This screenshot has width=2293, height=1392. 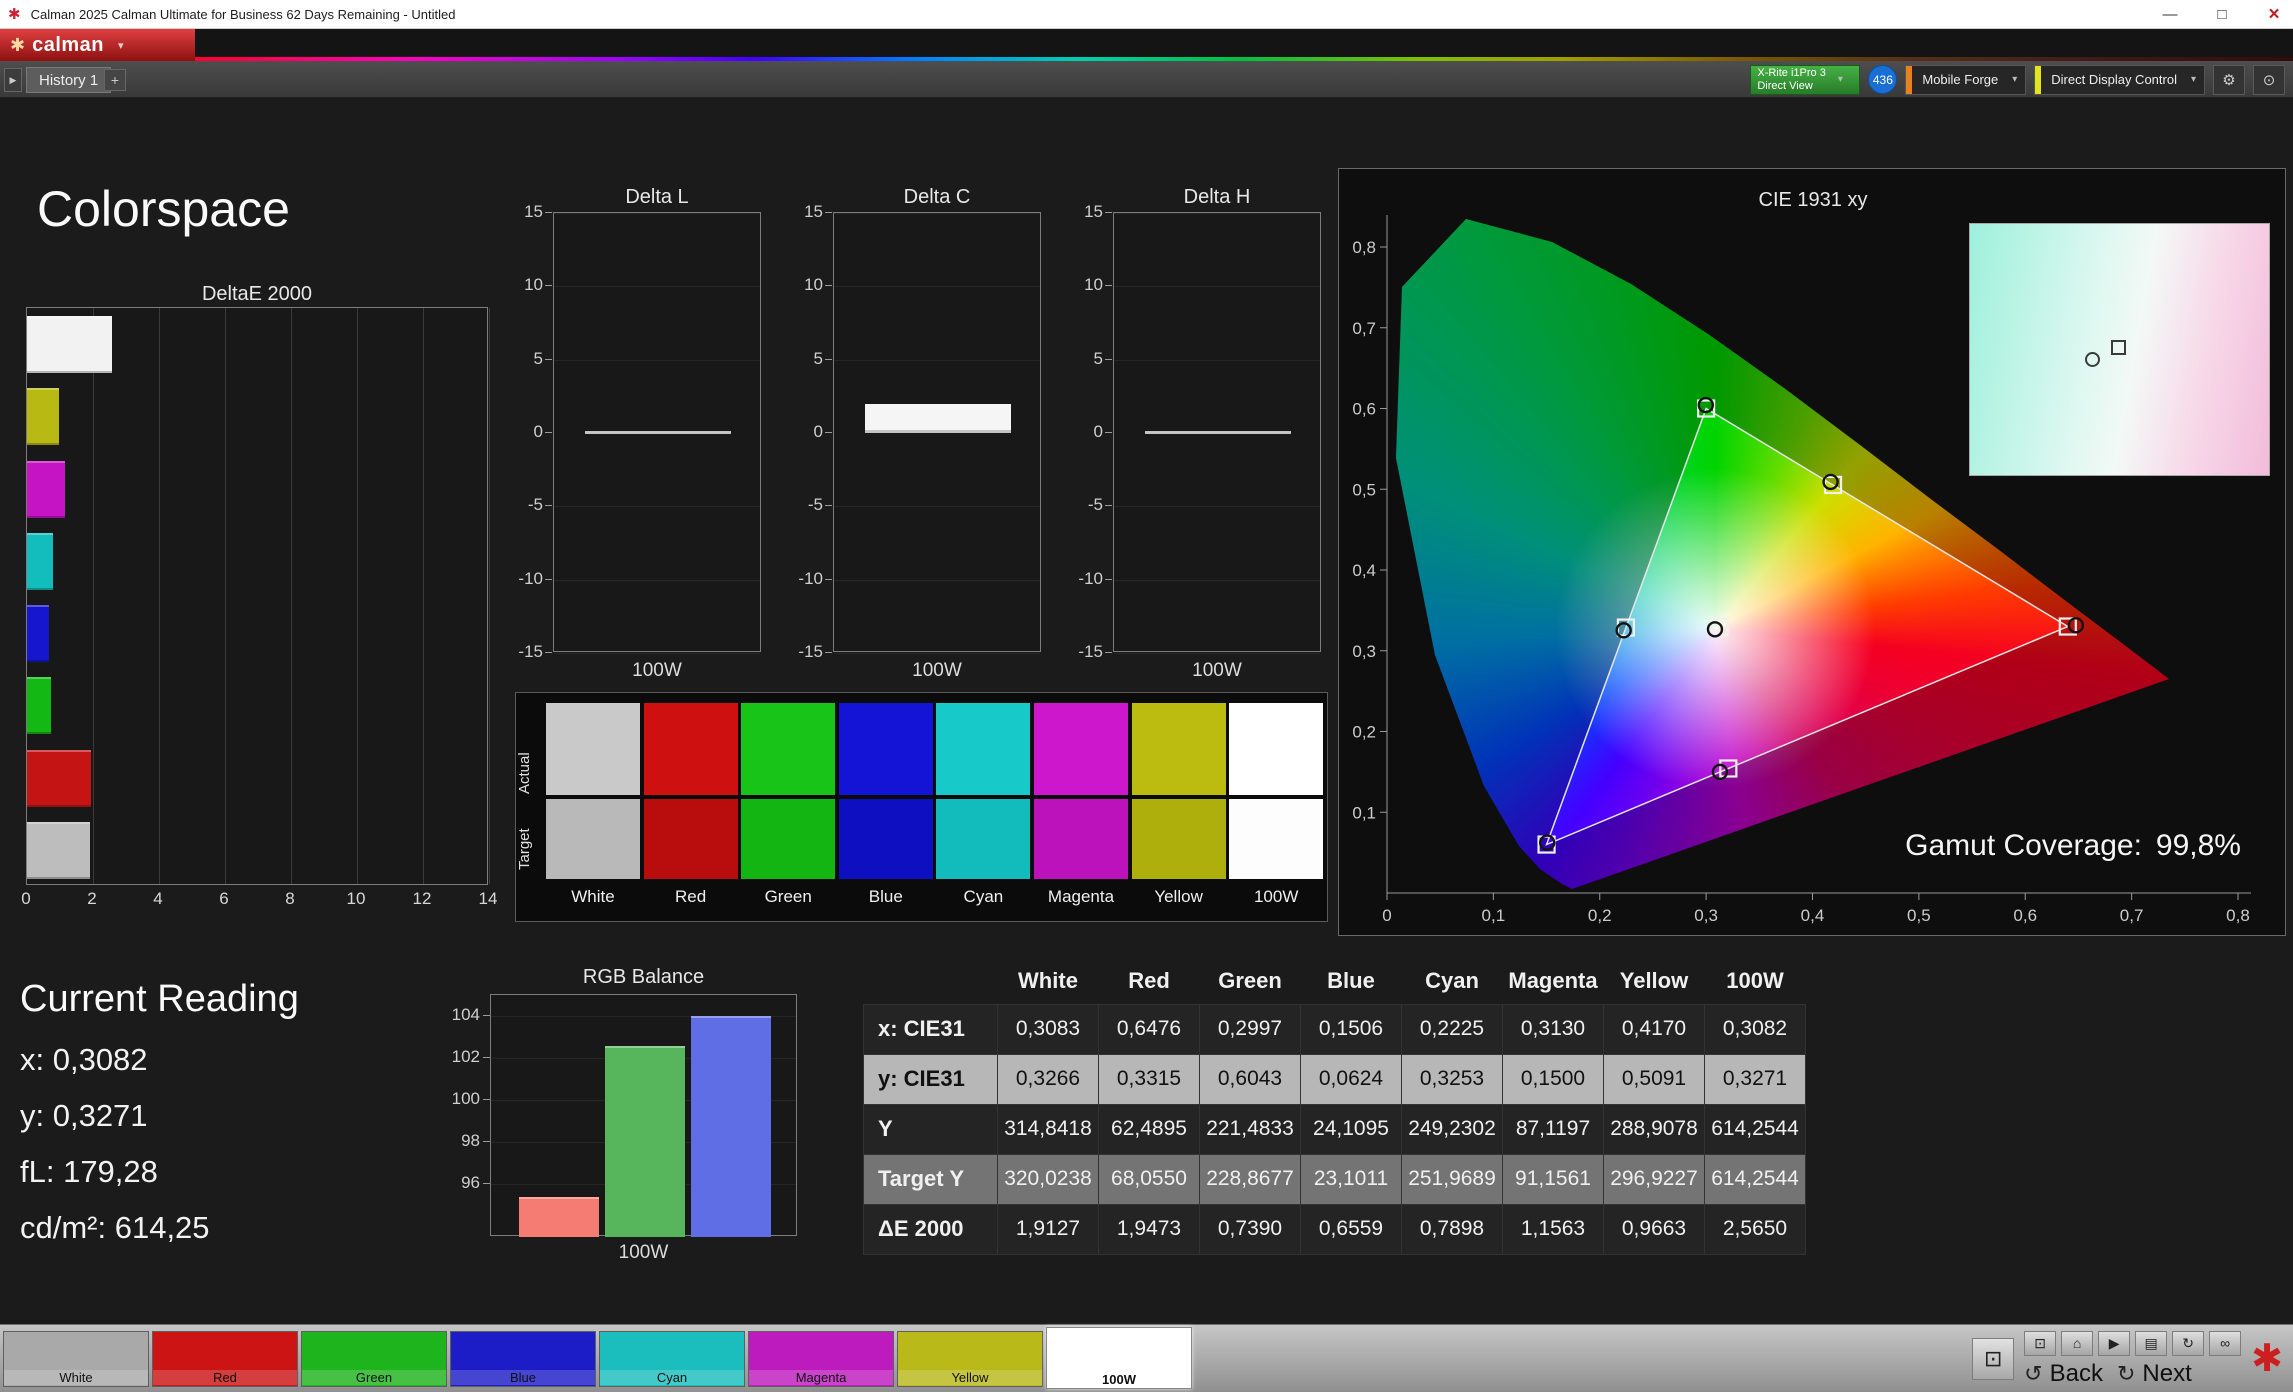 I want to click on table-cell: 0,7390, so click(x=1250, y=1229).